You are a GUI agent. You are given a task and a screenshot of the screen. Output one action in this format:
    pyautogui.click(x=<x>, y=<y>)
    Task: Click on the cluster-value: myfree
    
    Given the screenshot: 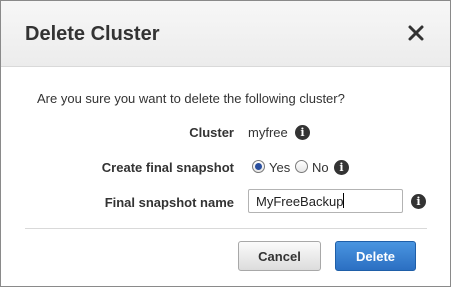 What is the action you would take?
    pyautogui.click(x=268, y=132)
    